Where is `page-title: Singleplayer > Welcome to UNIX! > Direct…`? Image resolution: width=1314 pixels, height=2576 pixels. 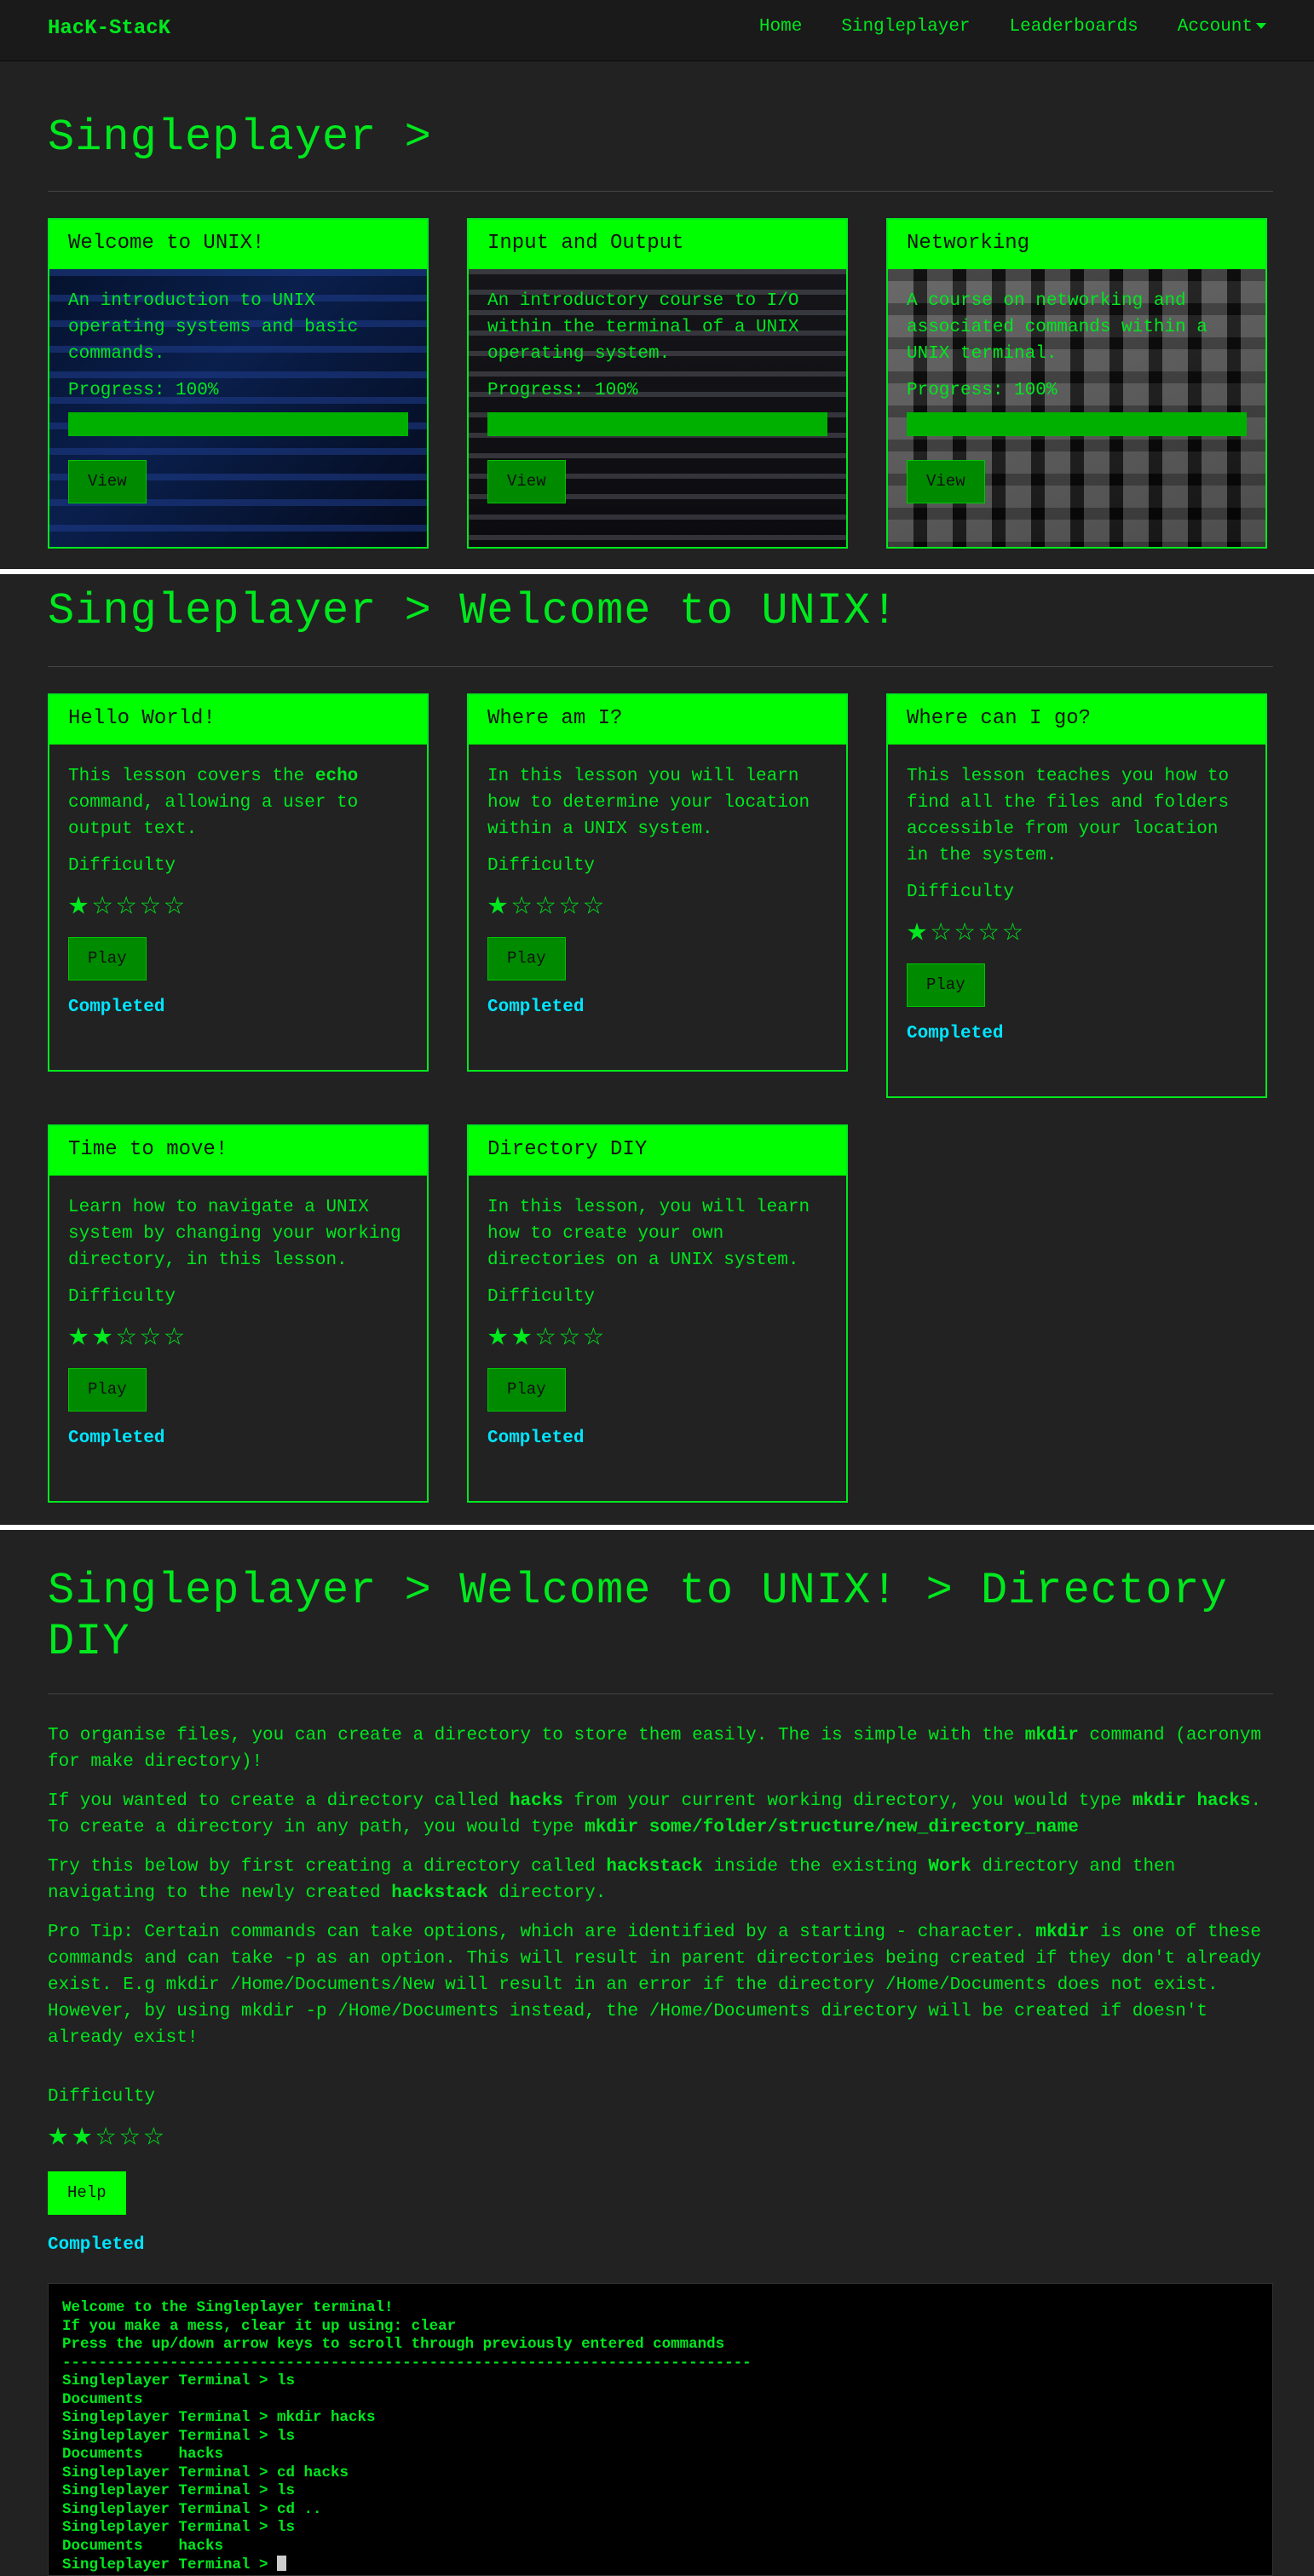 page-title: Singleplayer > Welcome to UNIX! > Direct… is located at coordinates (638, 1617).